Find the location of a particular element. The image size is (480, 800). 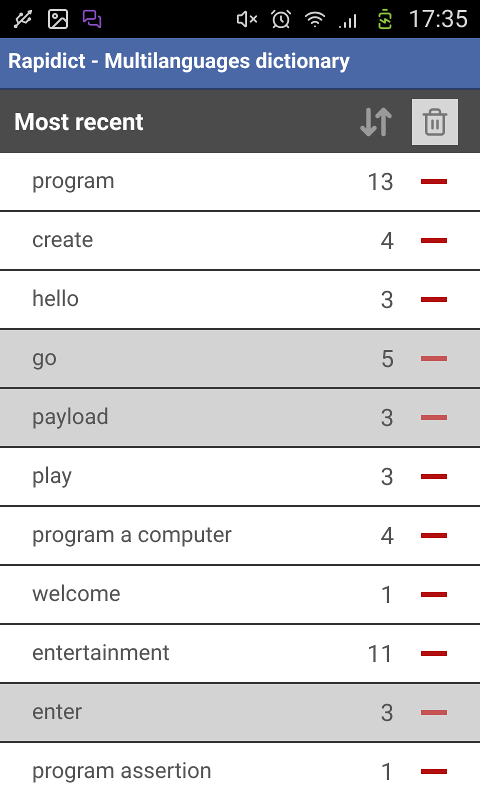

history-row: go 5 is located at coordinates (240, 359).